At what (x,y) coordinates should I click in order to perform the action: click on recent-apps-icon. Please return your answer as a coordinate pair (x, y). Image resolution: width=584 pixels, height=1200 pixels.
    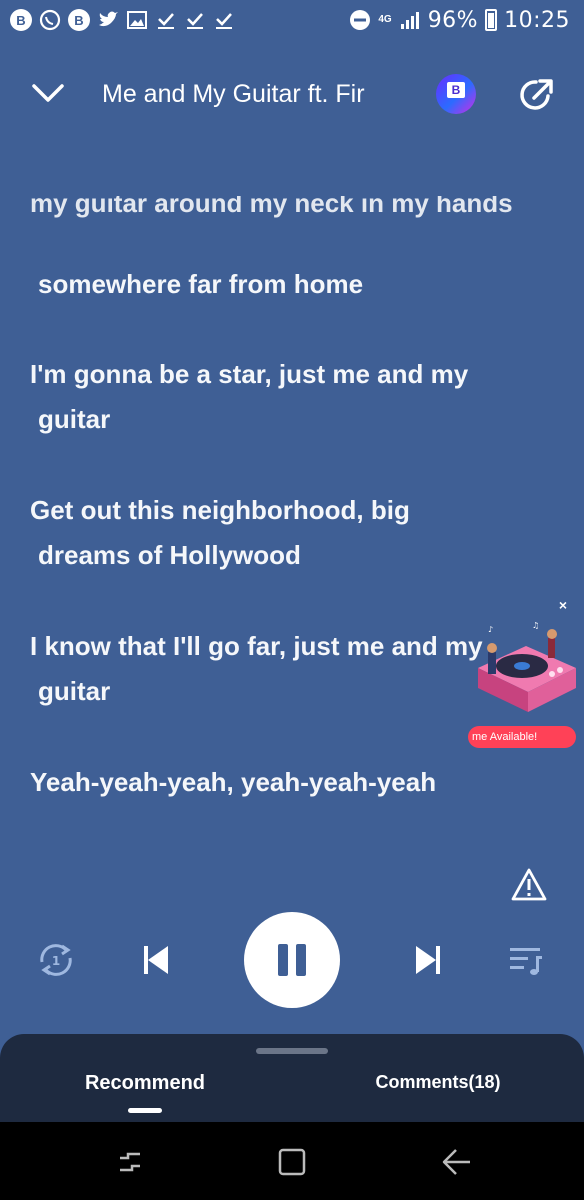
    Looking at the image, I should click on (130, 1162).